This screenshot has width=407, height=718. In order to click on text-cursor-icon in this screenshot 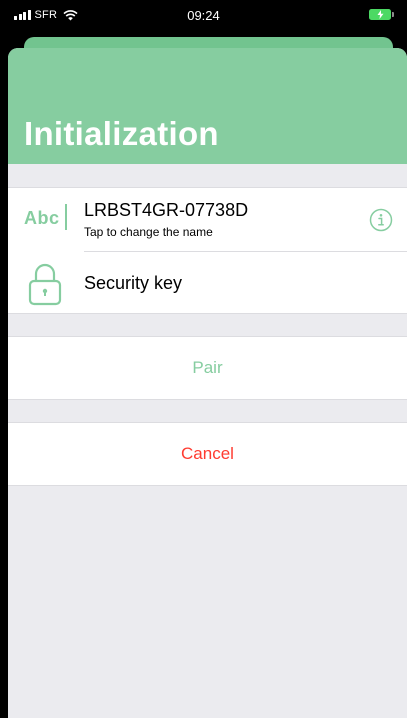, I will do `click(66, 217)`.